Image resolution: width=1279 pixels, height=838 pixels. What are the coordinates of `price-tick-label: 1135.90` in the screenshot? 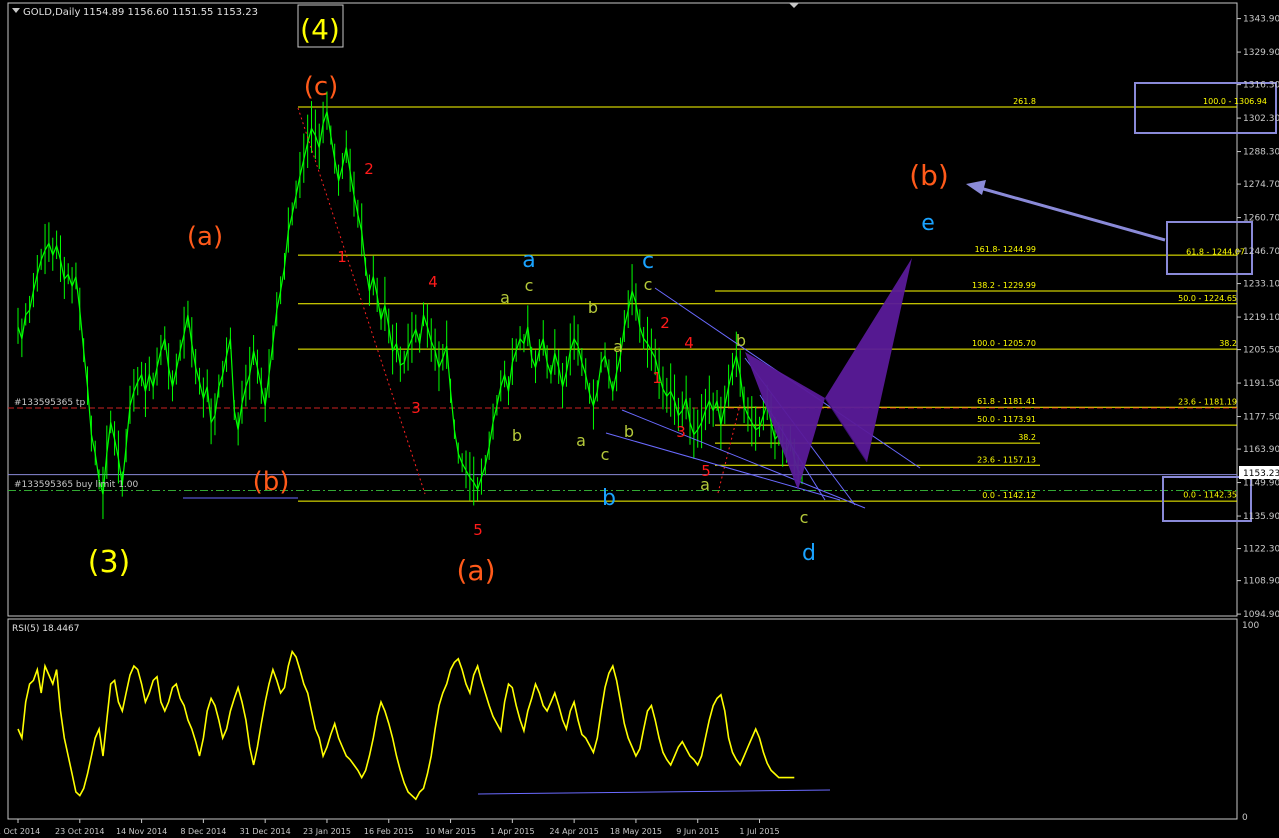 It's located at (1261, 517).